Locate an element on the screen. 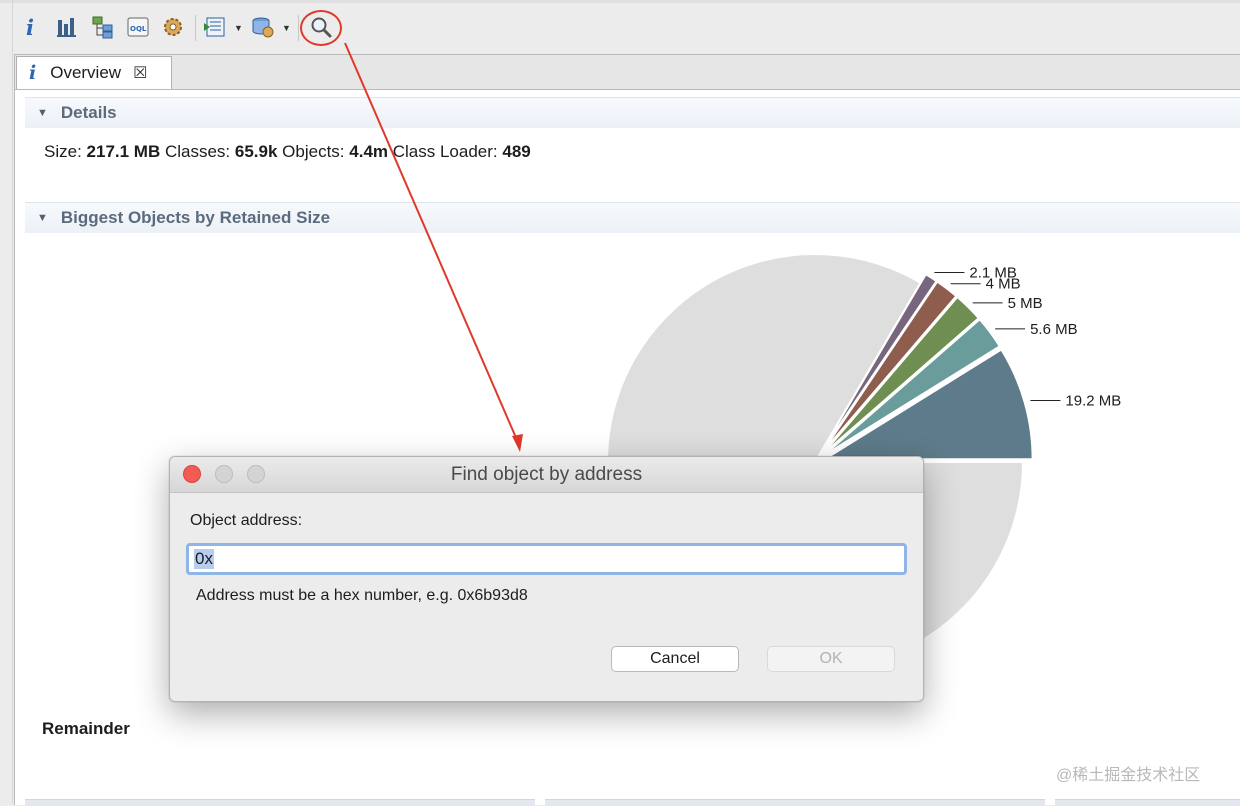 This screenshot has height=806, width=1240. dialog-titlebar: Find object by address is located at coordinates (546, 475).